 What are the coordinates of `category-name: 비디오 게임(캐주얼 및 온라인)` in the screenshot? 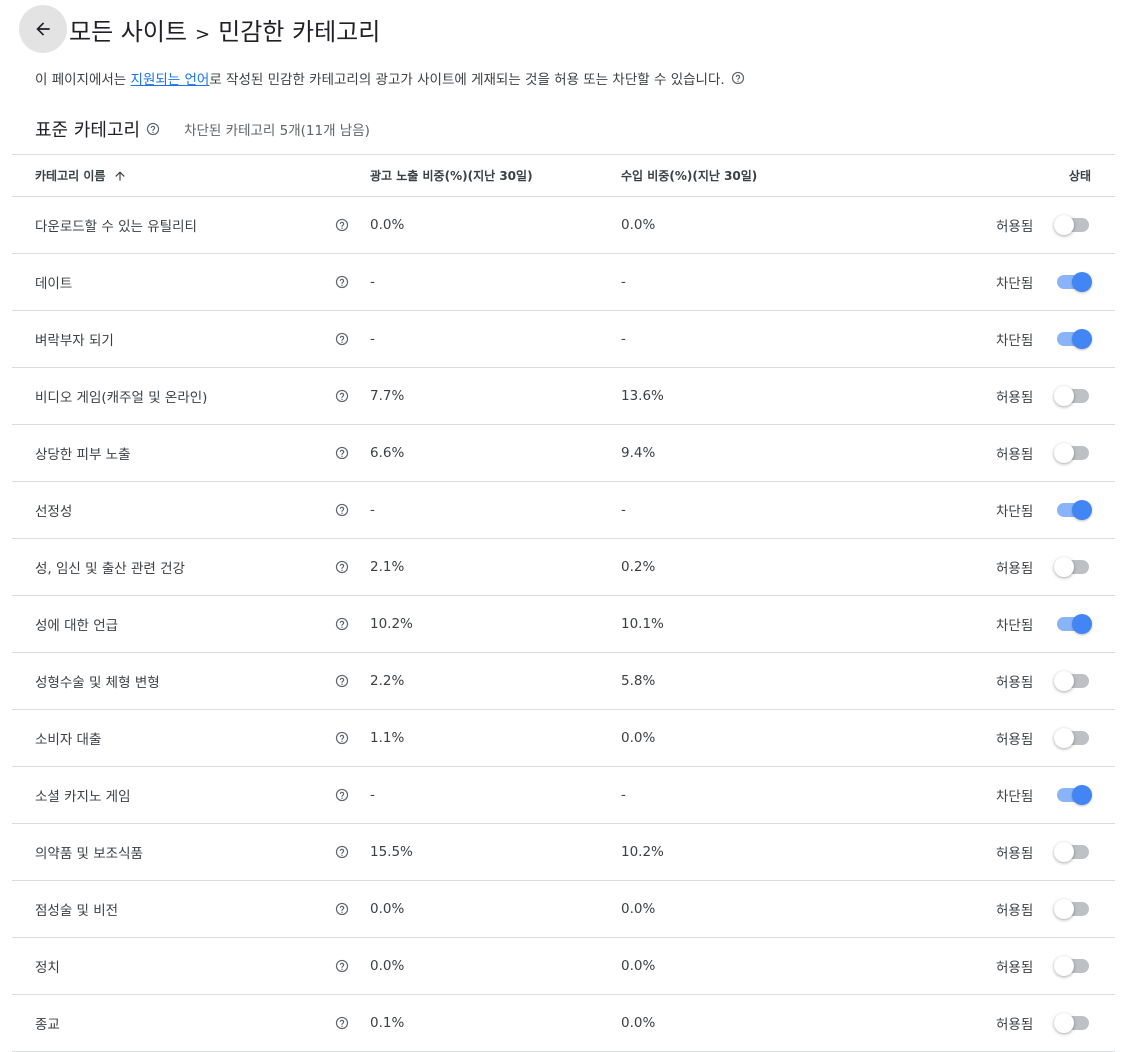 It's located at (121, 398).